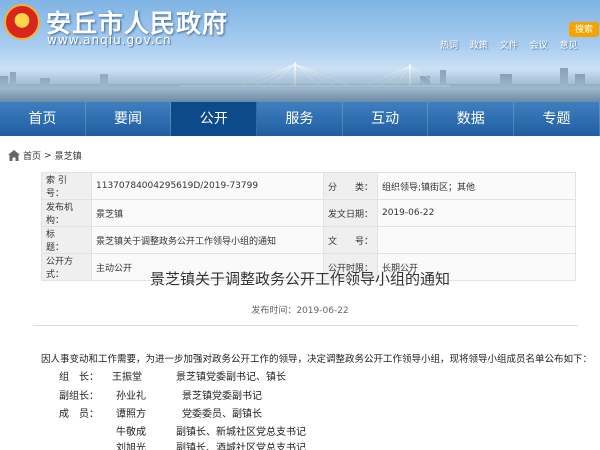  Describe the element at coordinates (509, 46) in the screenshot. I see `top-link-file: 文件` at that location.